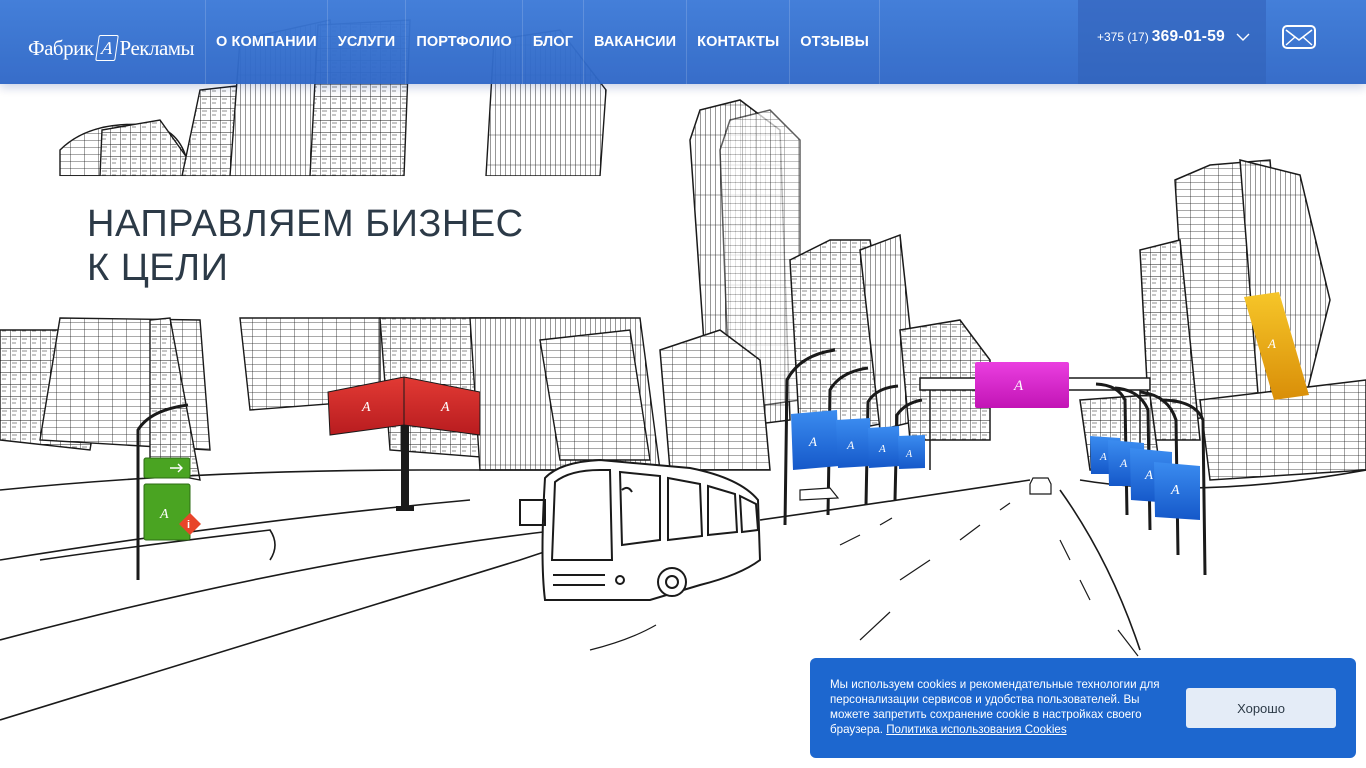 The width and height of the screenshot is (1366, 768). I want to click on chevron-down-icon, so click(1243, 37).